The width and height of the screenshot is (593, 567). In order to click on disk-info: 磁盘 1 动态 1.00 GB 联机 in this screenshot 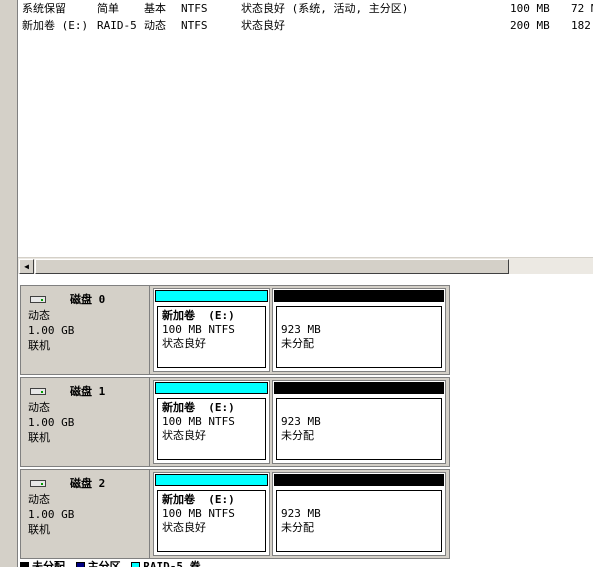, I will do `click(85, 422)`.